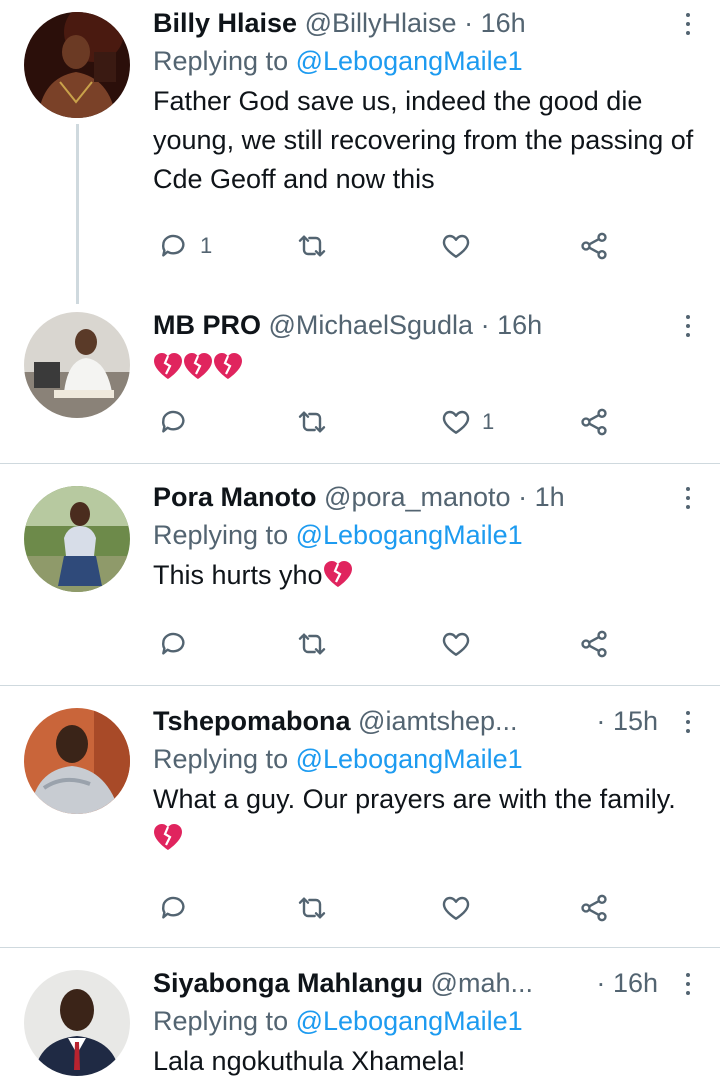 This screenshot has height=1084, width=720. What do you see at coordinates (225, 23) in the screenshot?
I see `display-name: Billy Hlaise` at bounding box center [225, 23].